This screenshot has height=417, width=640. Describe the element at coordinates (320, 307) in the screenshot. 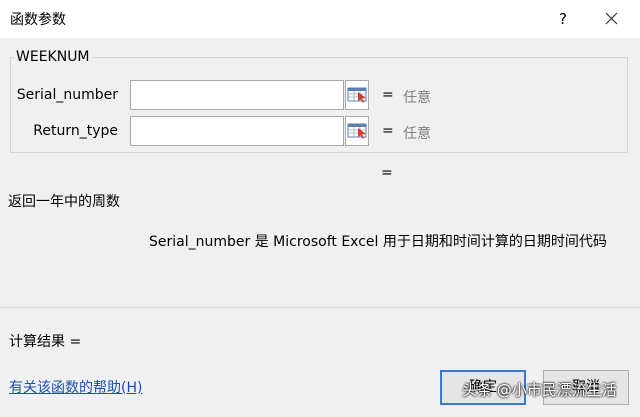

I see `divider` at that location.